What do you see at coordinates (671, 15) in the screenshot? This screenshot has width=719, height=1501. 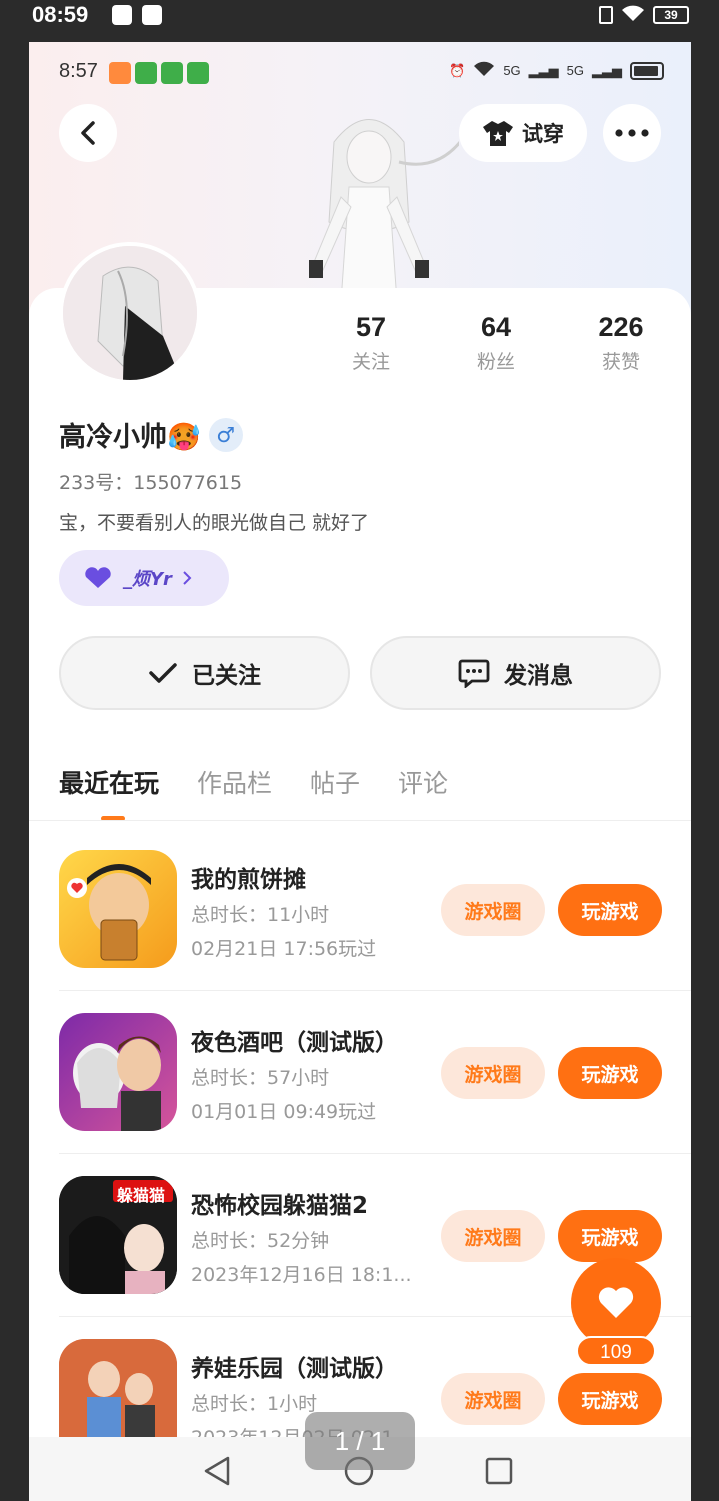 I see `battery-icon: 39` at bounding box center [671, 15].